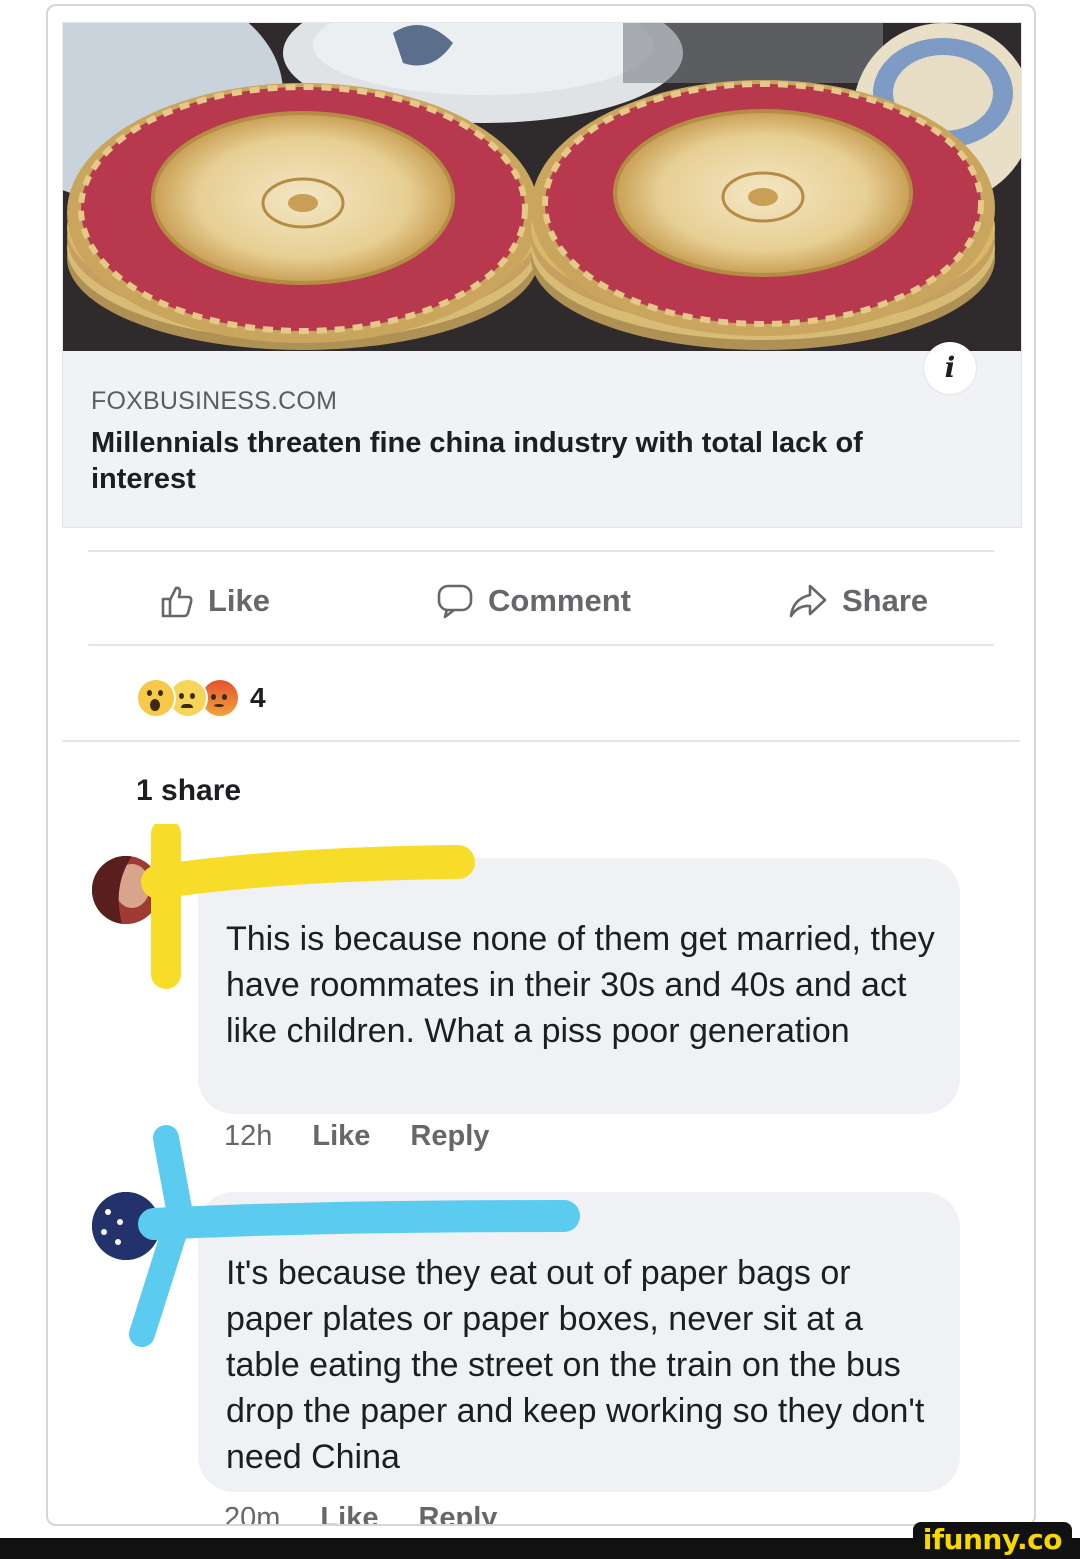 The image size is (1080, 1559). I want to click on comment-meta: 12h Like Reply, so click(356, 1136).